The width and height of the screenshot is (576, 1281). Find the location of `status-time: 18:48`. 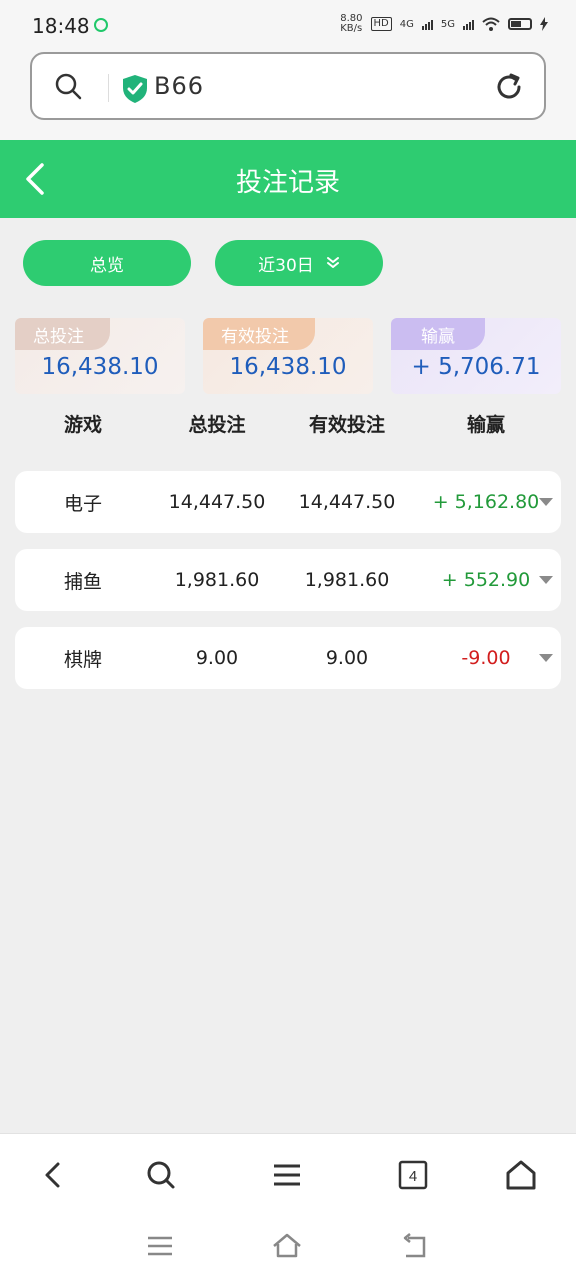

status-time: 18:48 is located at coordinates (61, 26).